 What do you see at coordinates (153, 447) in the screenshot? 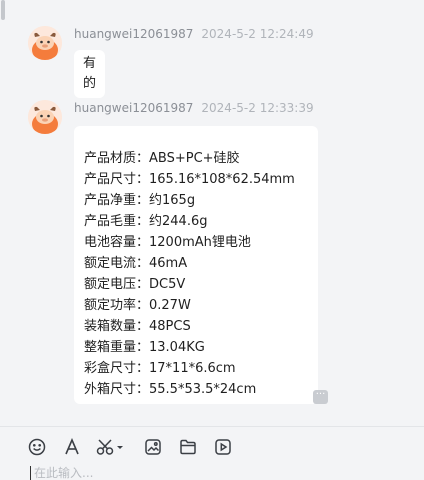
I see `image-icon` at bounding box center [153, 447].